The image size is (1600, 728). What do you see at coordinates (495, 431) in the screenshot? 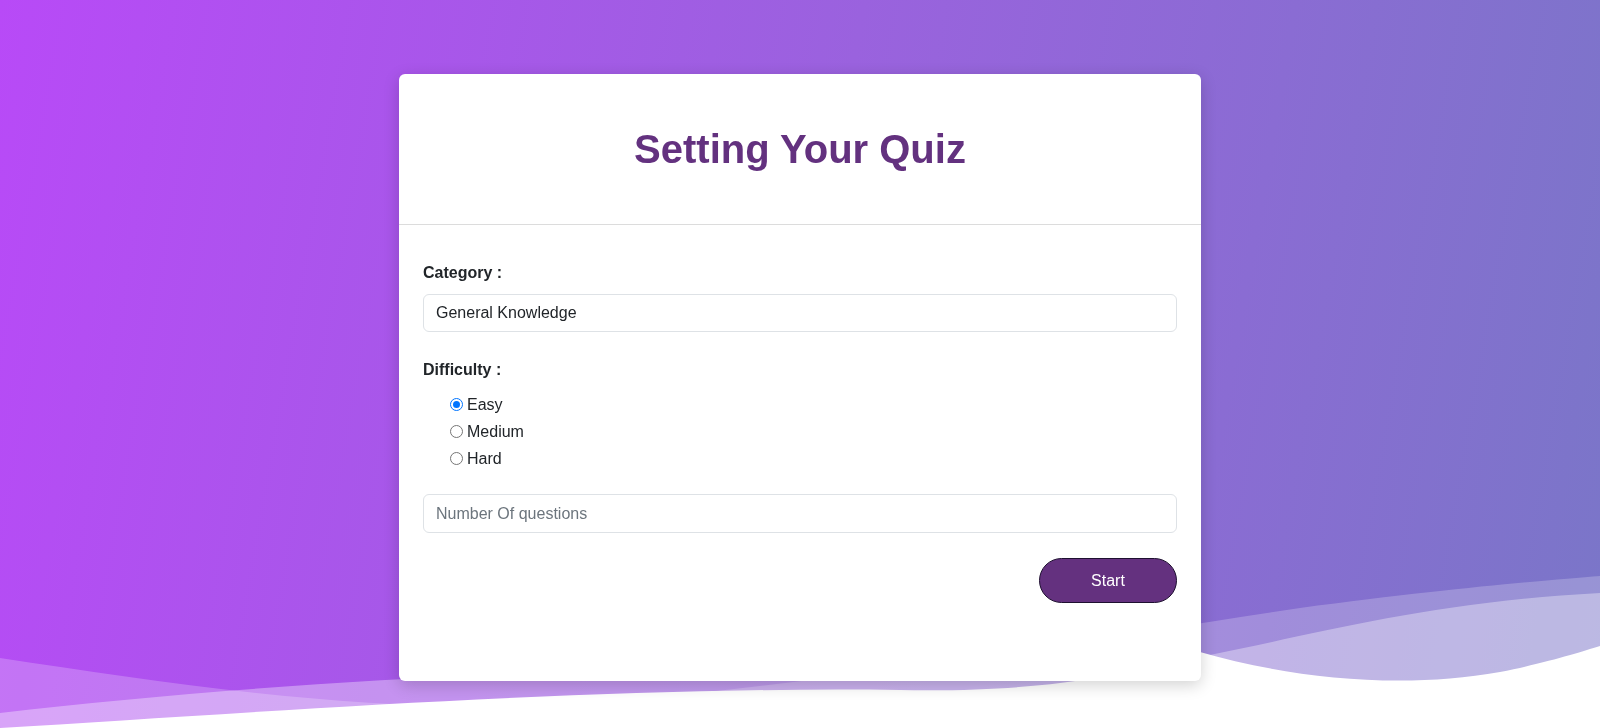
I see `radio-label: Medium` at bounding box center [495, 431].